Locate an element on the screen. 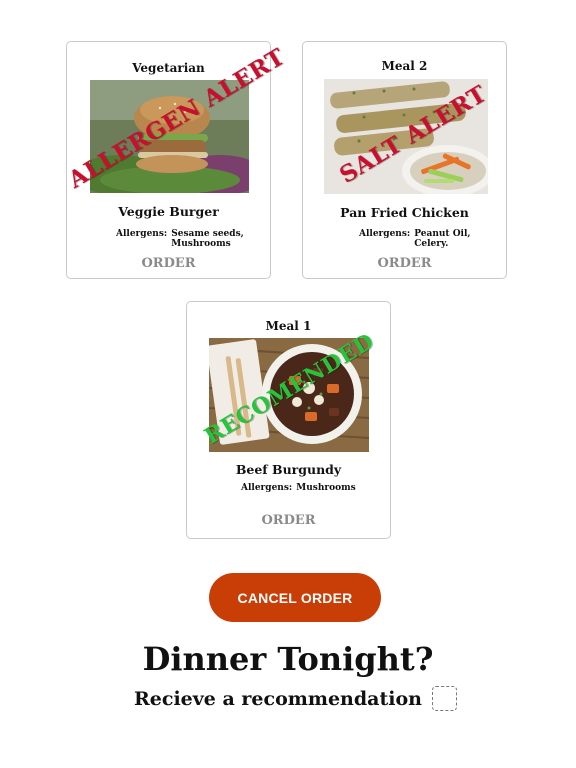 Image resolution: width=576 pixels, height=768 pixels. recommendation-row: Recieve a recommendation is located at coordinates (295, 698).